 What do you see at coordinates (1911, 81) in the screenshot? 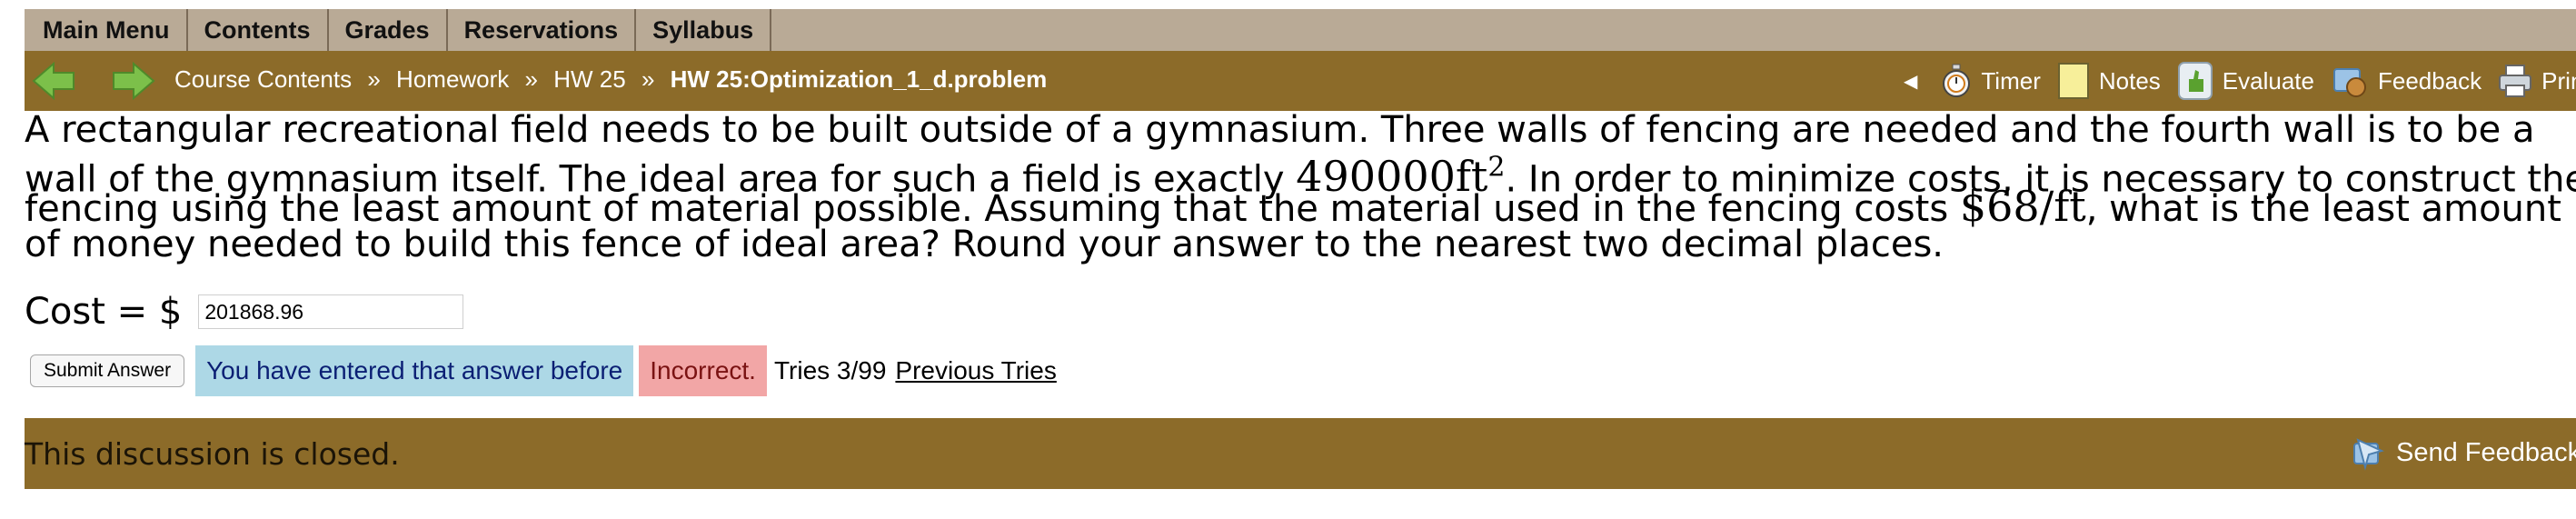
I see `collapse-triangle-icon: ◀` at bounding box center [1911, 81].